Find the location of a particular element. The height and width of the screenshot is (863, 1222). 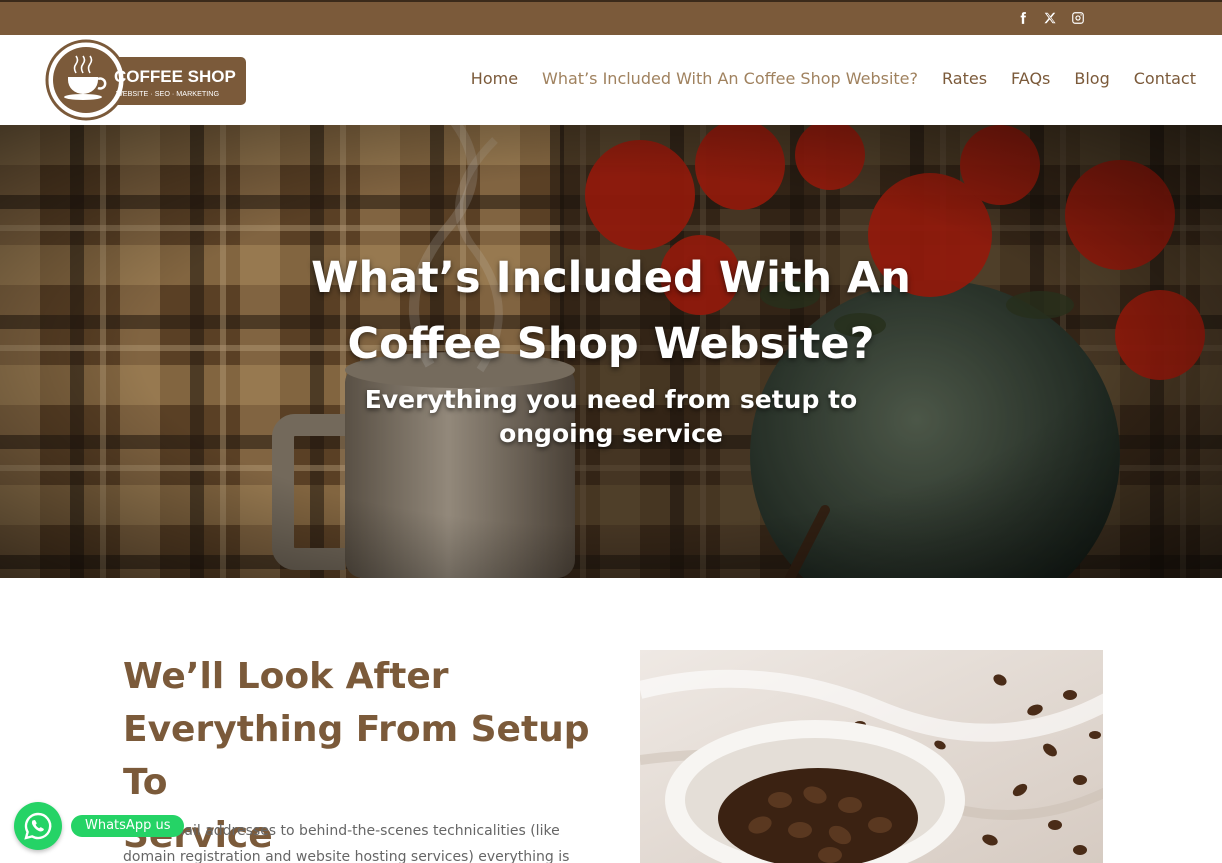

nav-item-home: Home is located at coordinates (494, 78).